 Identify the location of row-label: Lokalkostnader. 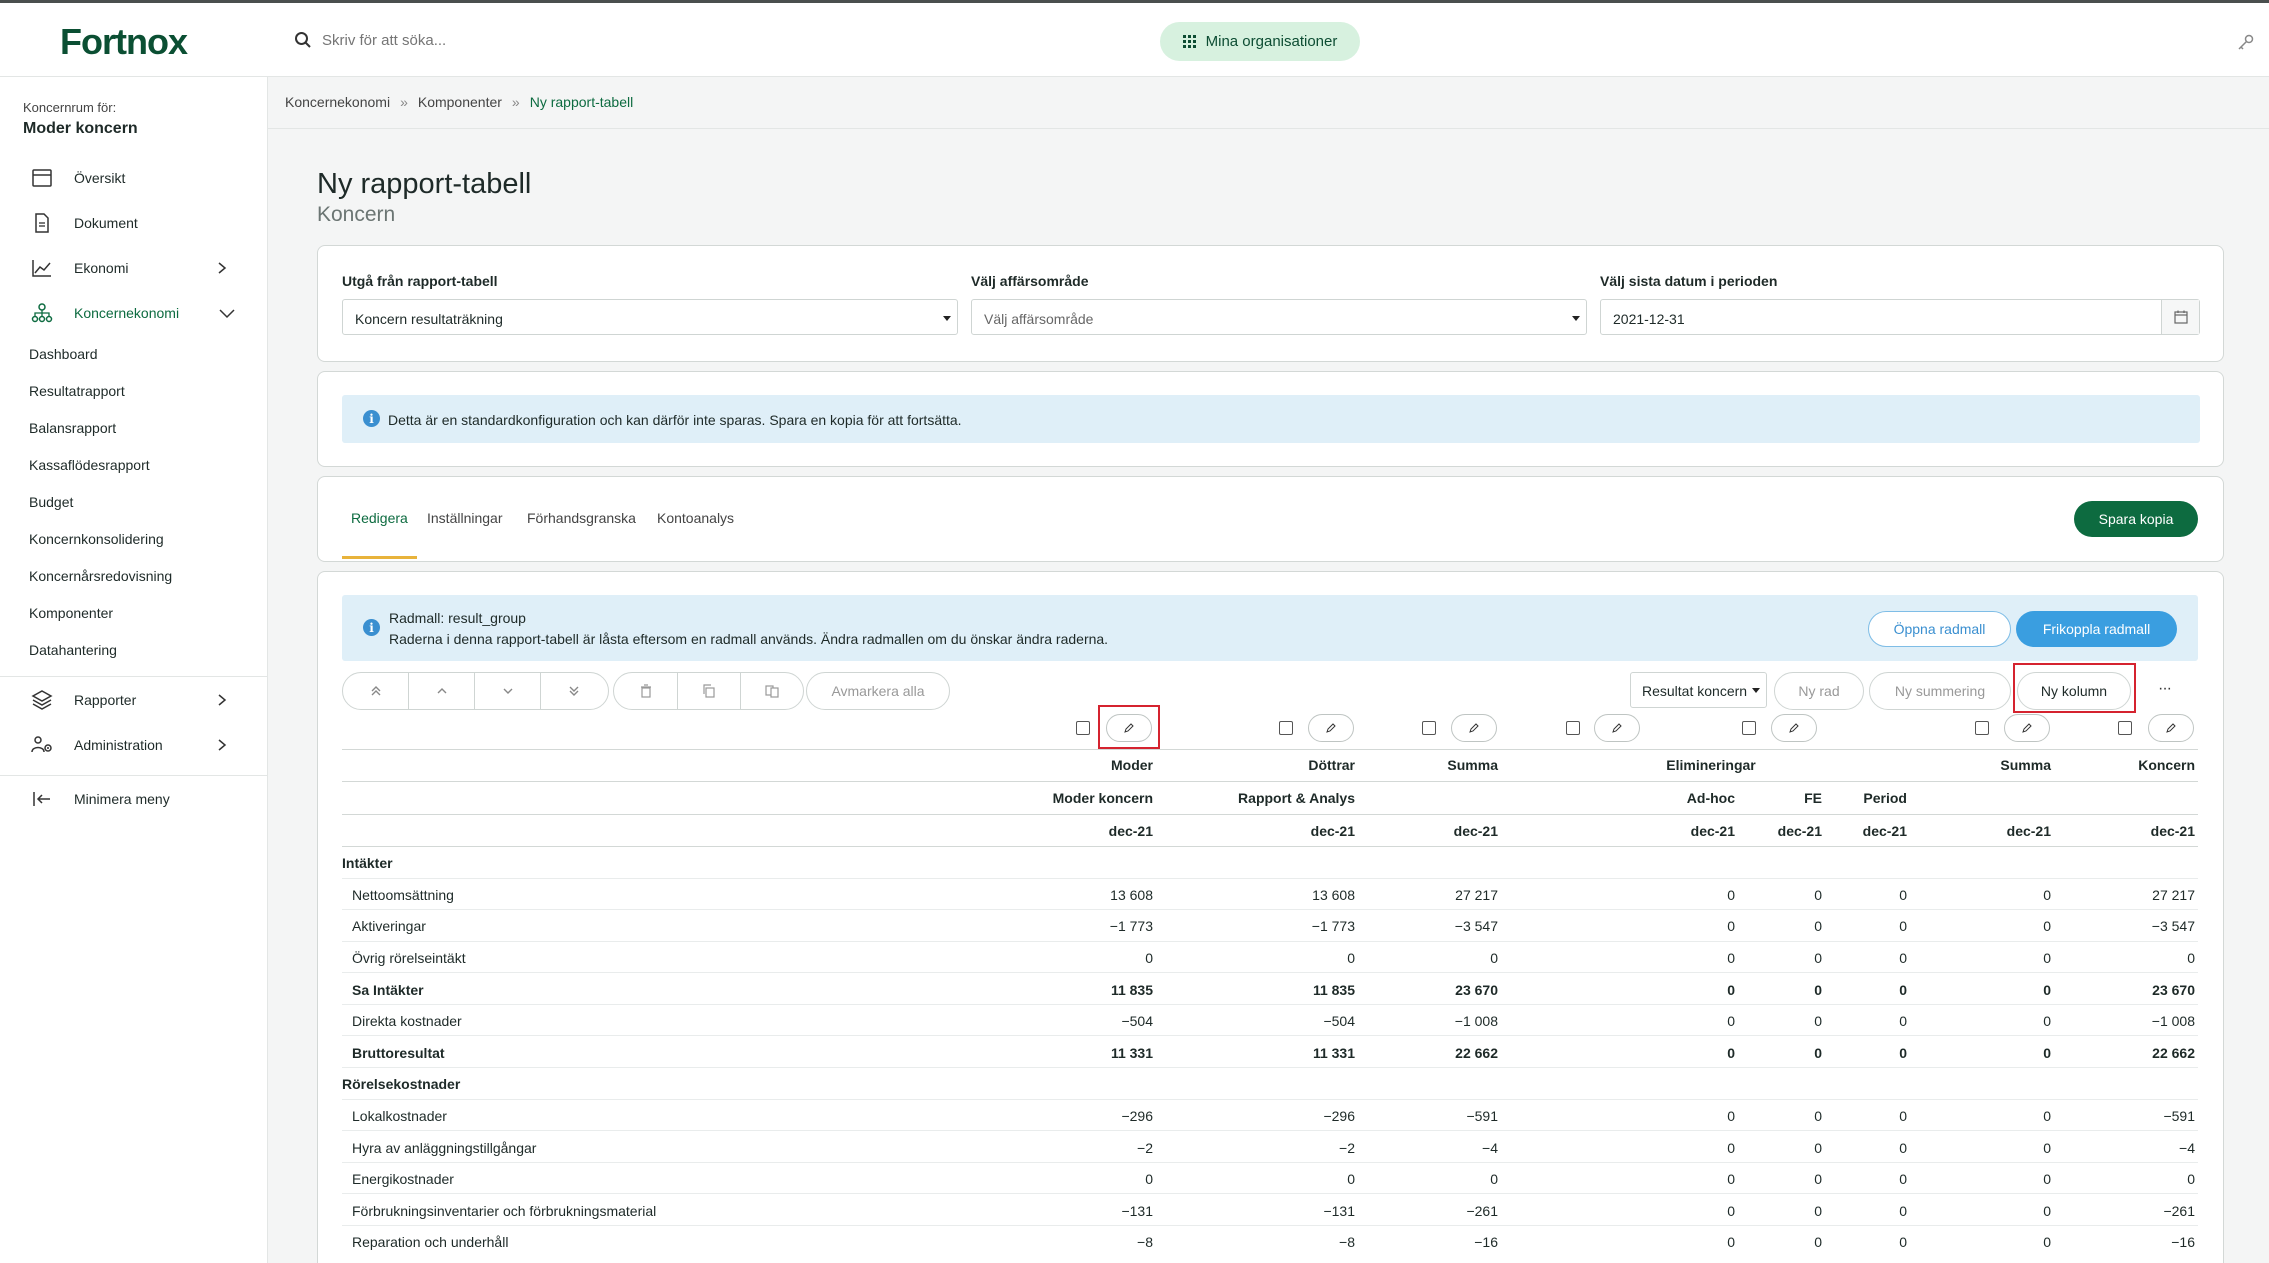
(399, 1116).